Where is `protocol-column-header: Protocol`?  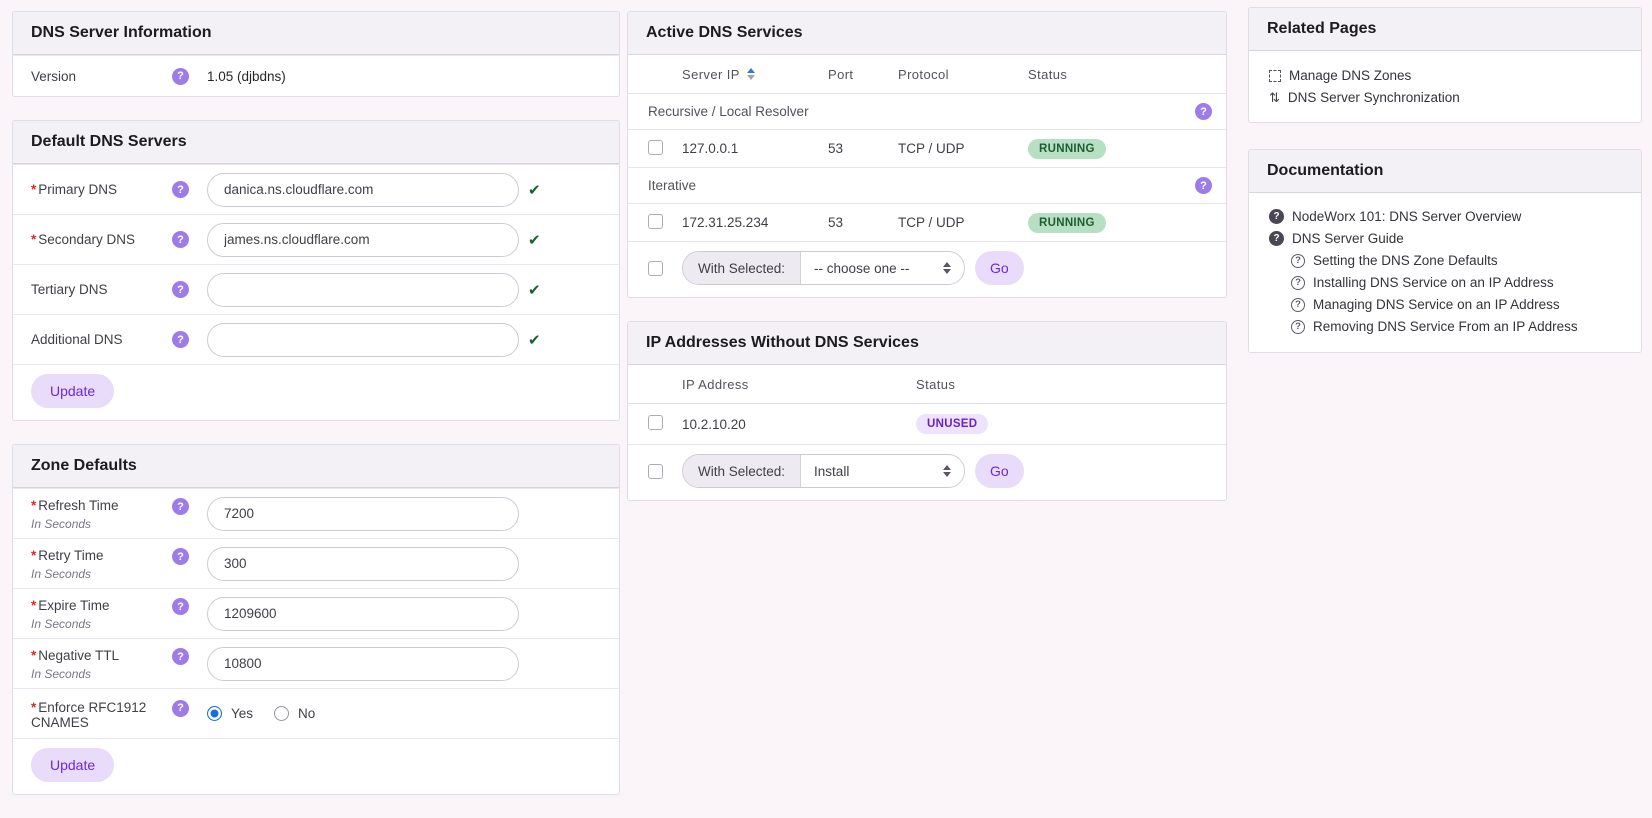 protocol-column-header: Protocol is located at coordinates (923, 74).